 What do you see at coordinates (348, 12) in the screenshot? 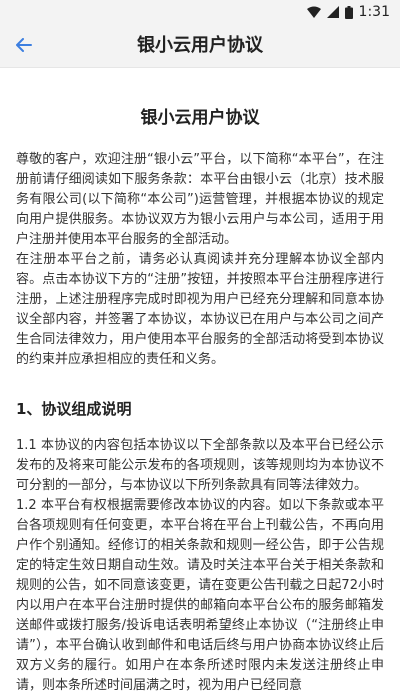
I see `battery-icon` at bounding box center [348, 12].